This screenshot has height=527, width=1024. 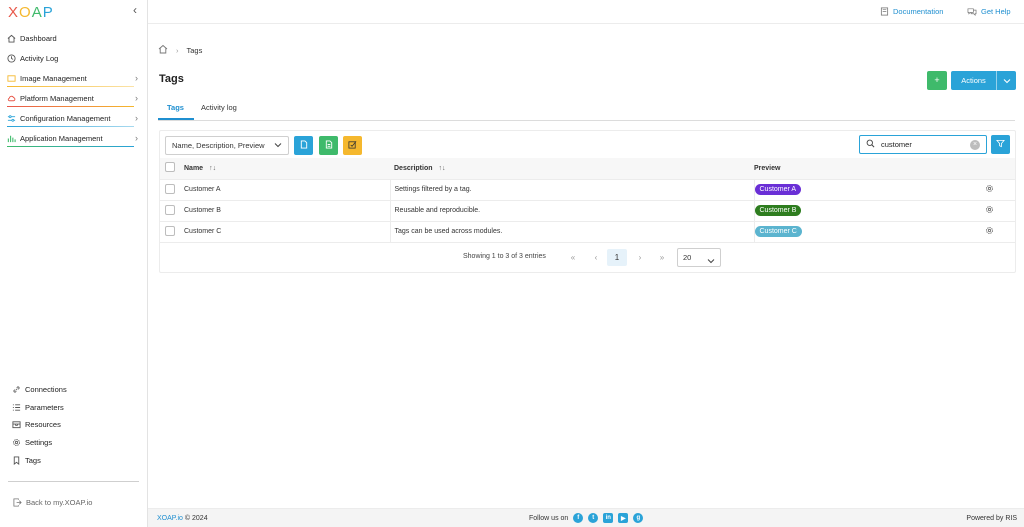 I want to click on export-file-button, so click(x=303, y=145).